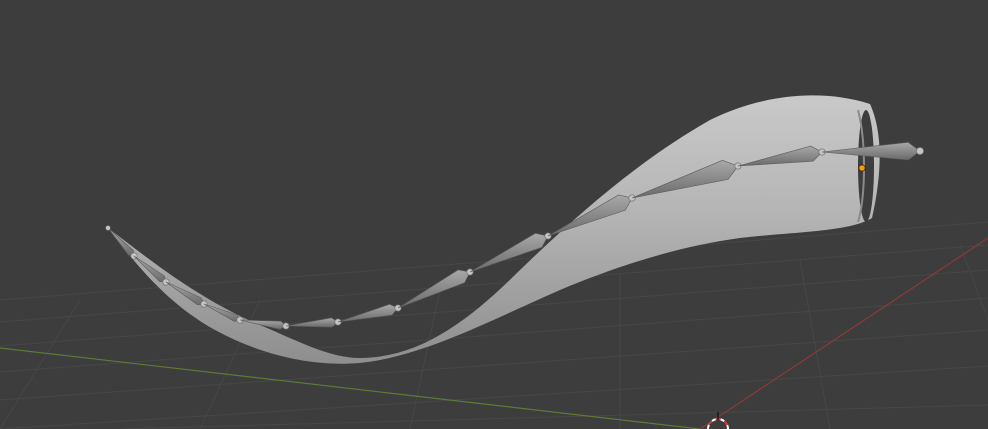 This screenshot has width=988, height=429. I want to click on origin-point, so click(862, 168).